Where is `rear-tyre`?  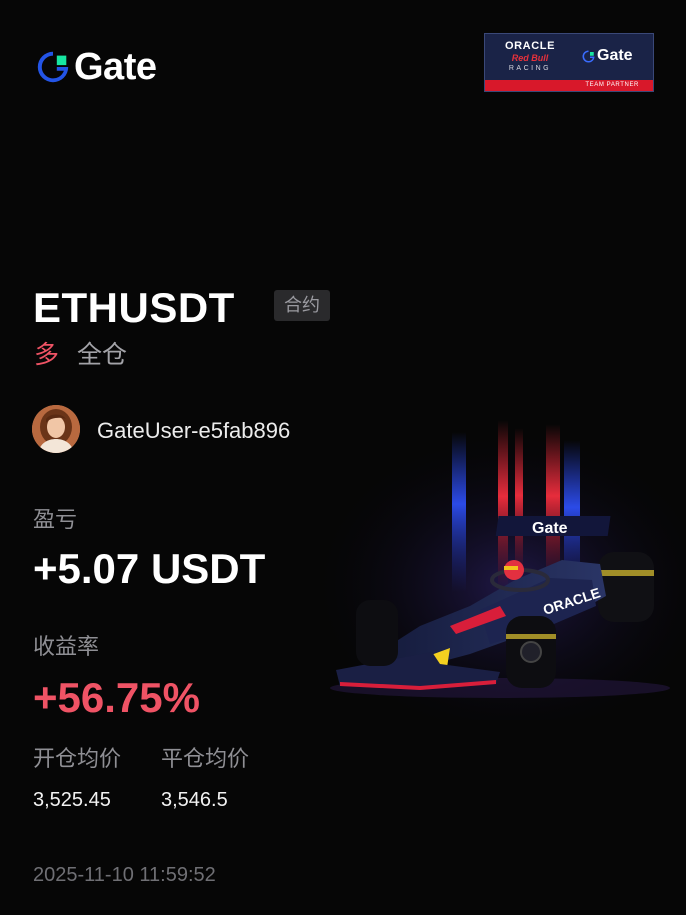
rear-tyre is located at coordinates (626, 587).